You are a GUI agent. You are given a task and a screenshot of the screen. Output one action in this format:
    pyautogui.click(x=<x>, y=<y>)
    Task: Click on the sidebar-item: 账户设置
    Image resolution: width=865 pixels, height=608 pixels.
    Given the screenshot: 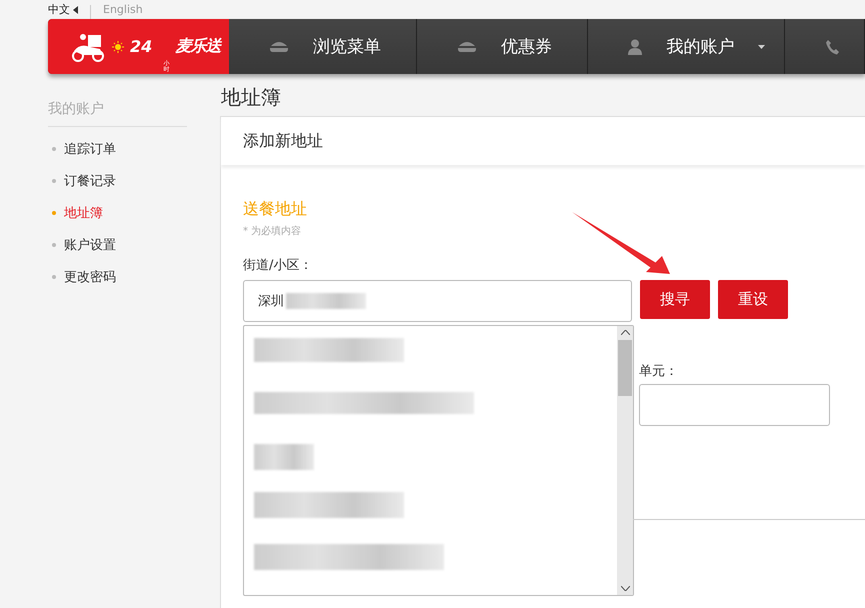 What is the action you would take?
    pyautogui.click(x=134, y=245)
    